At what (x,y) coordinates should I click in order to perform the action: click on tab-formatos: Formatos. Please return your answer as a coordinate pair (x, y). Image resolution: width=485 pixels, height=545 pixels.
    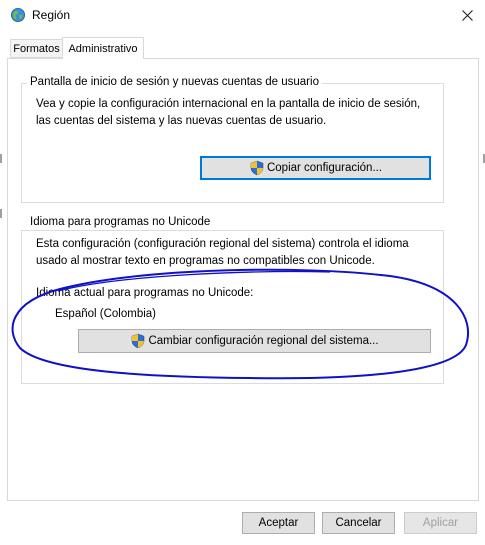
    Looking at the image, I should click on (36, 48).